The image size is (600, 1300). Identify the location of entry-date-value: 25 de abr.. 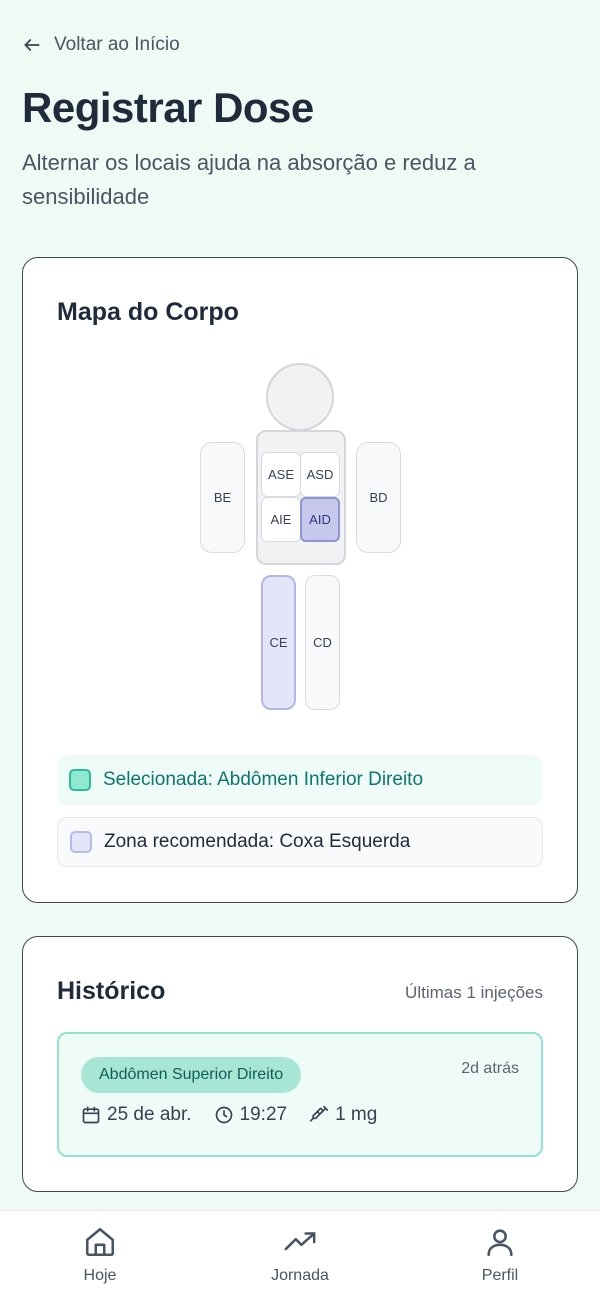
(149, 1114).